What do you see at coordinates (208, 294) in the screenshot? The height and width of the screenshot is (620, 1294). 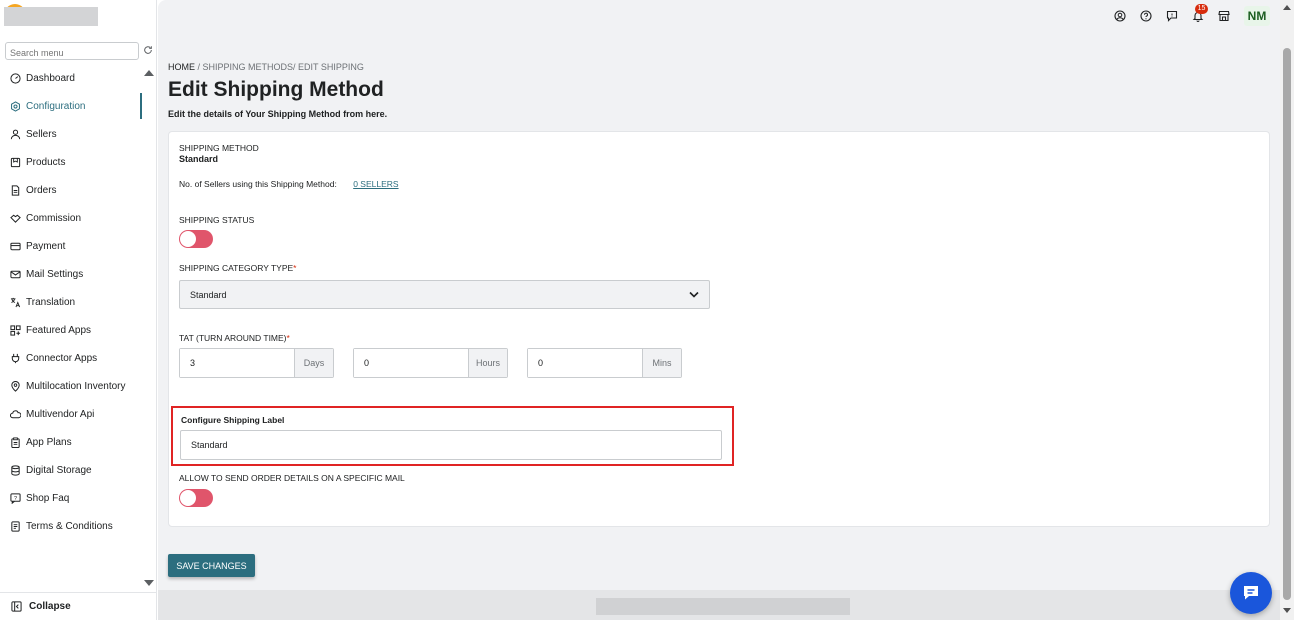 I see `category-type-value: Standard` at bounding box center [208, 294].